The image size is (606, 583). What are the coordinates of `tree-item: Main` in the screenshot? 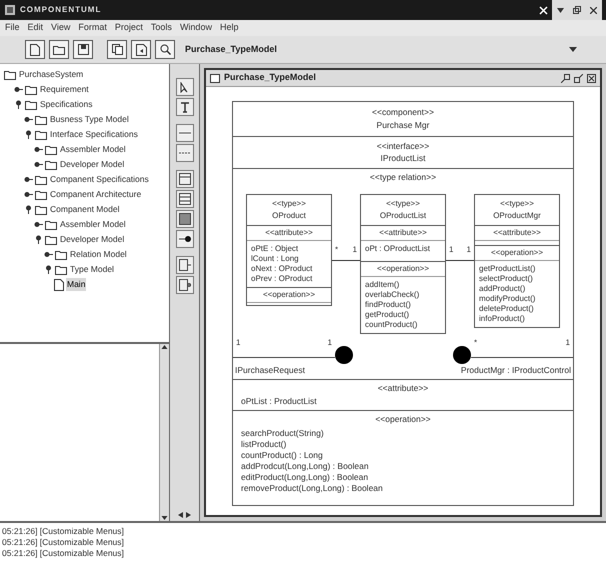 It's located at (76, 284).